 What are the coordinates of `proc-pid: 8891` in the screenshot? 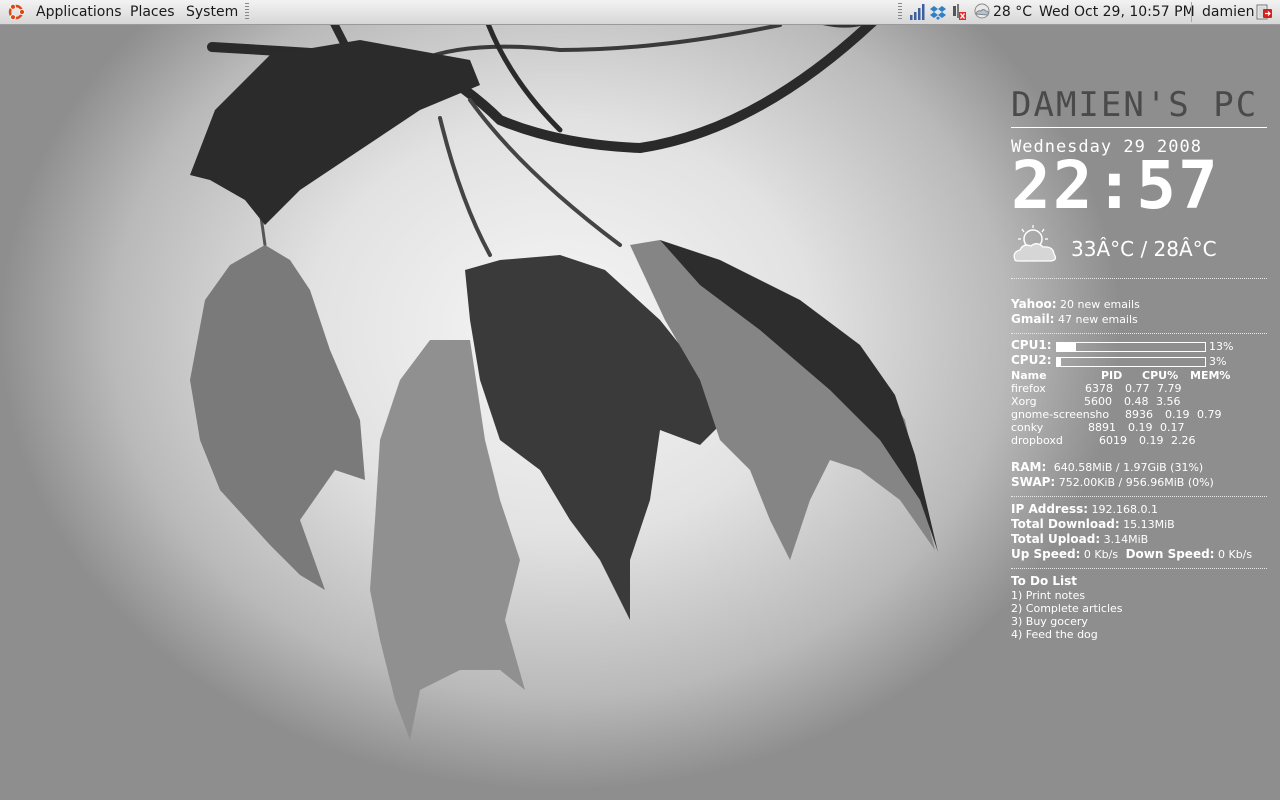 It's located at (1102, 427).